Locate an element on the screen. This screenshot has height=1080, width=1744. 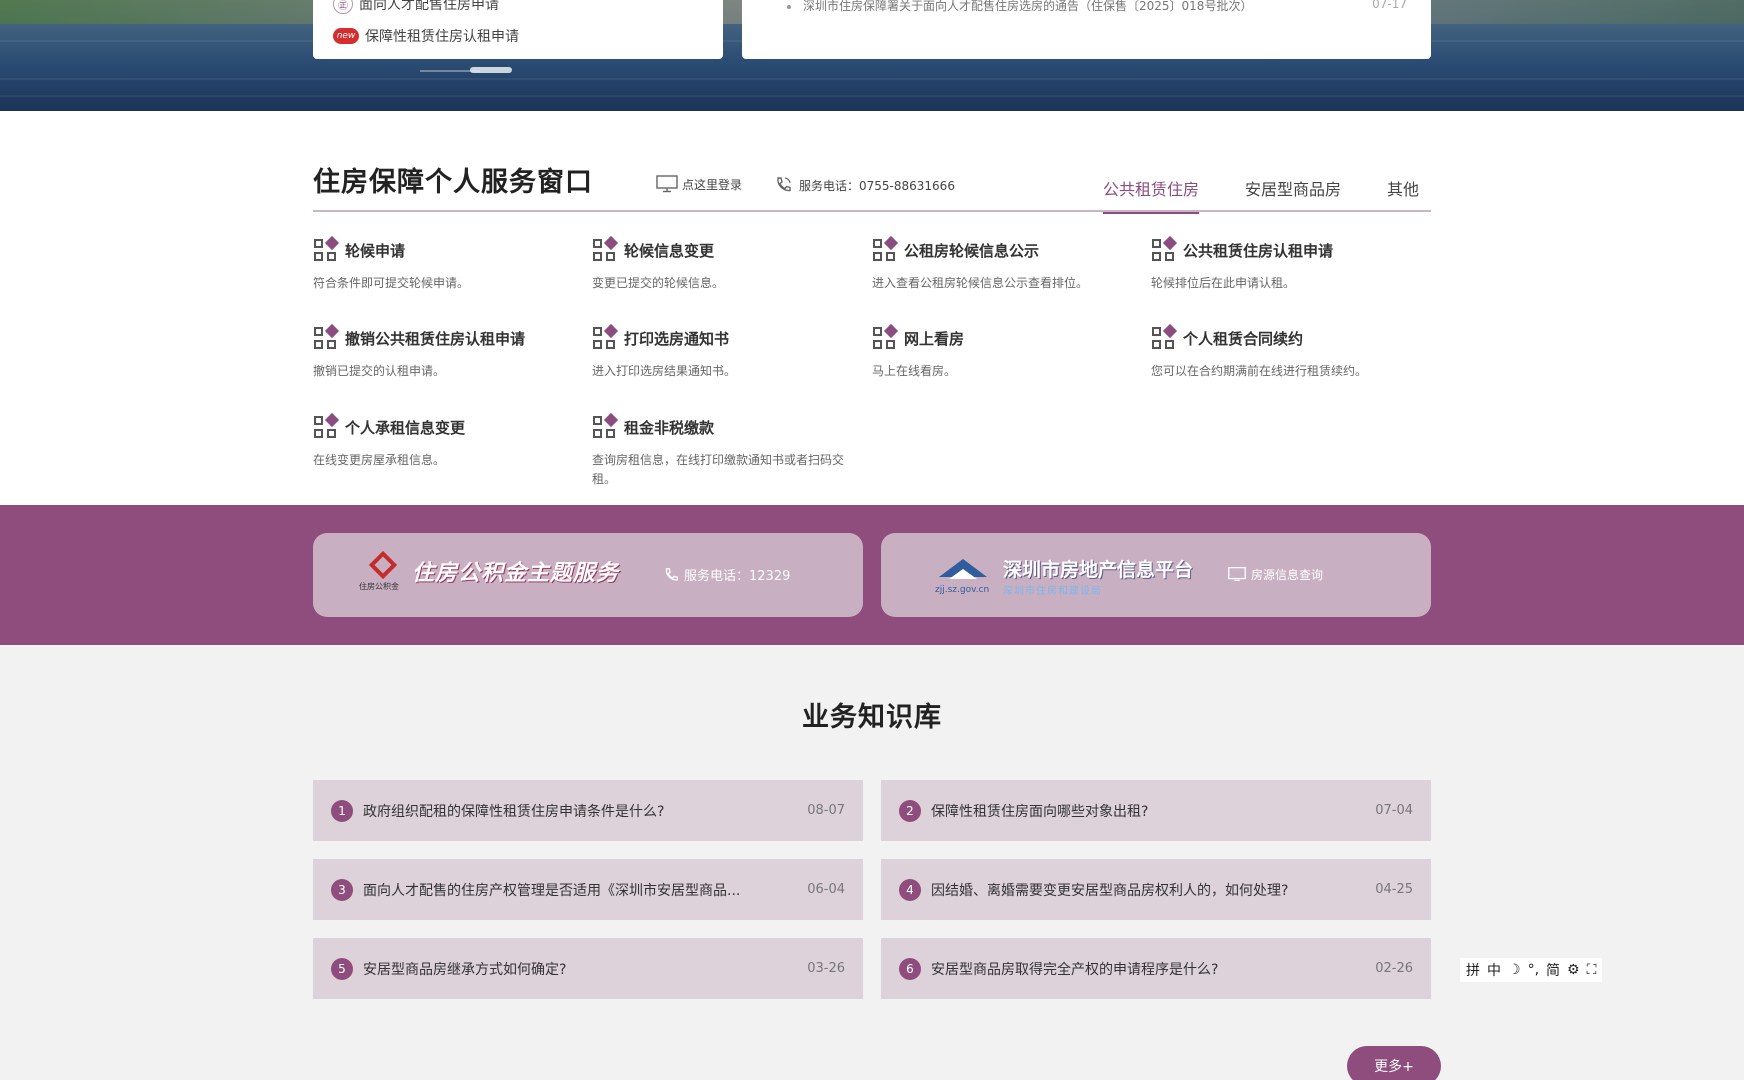
settings-icon: ⚙ is located at coordinates (1573, 970).